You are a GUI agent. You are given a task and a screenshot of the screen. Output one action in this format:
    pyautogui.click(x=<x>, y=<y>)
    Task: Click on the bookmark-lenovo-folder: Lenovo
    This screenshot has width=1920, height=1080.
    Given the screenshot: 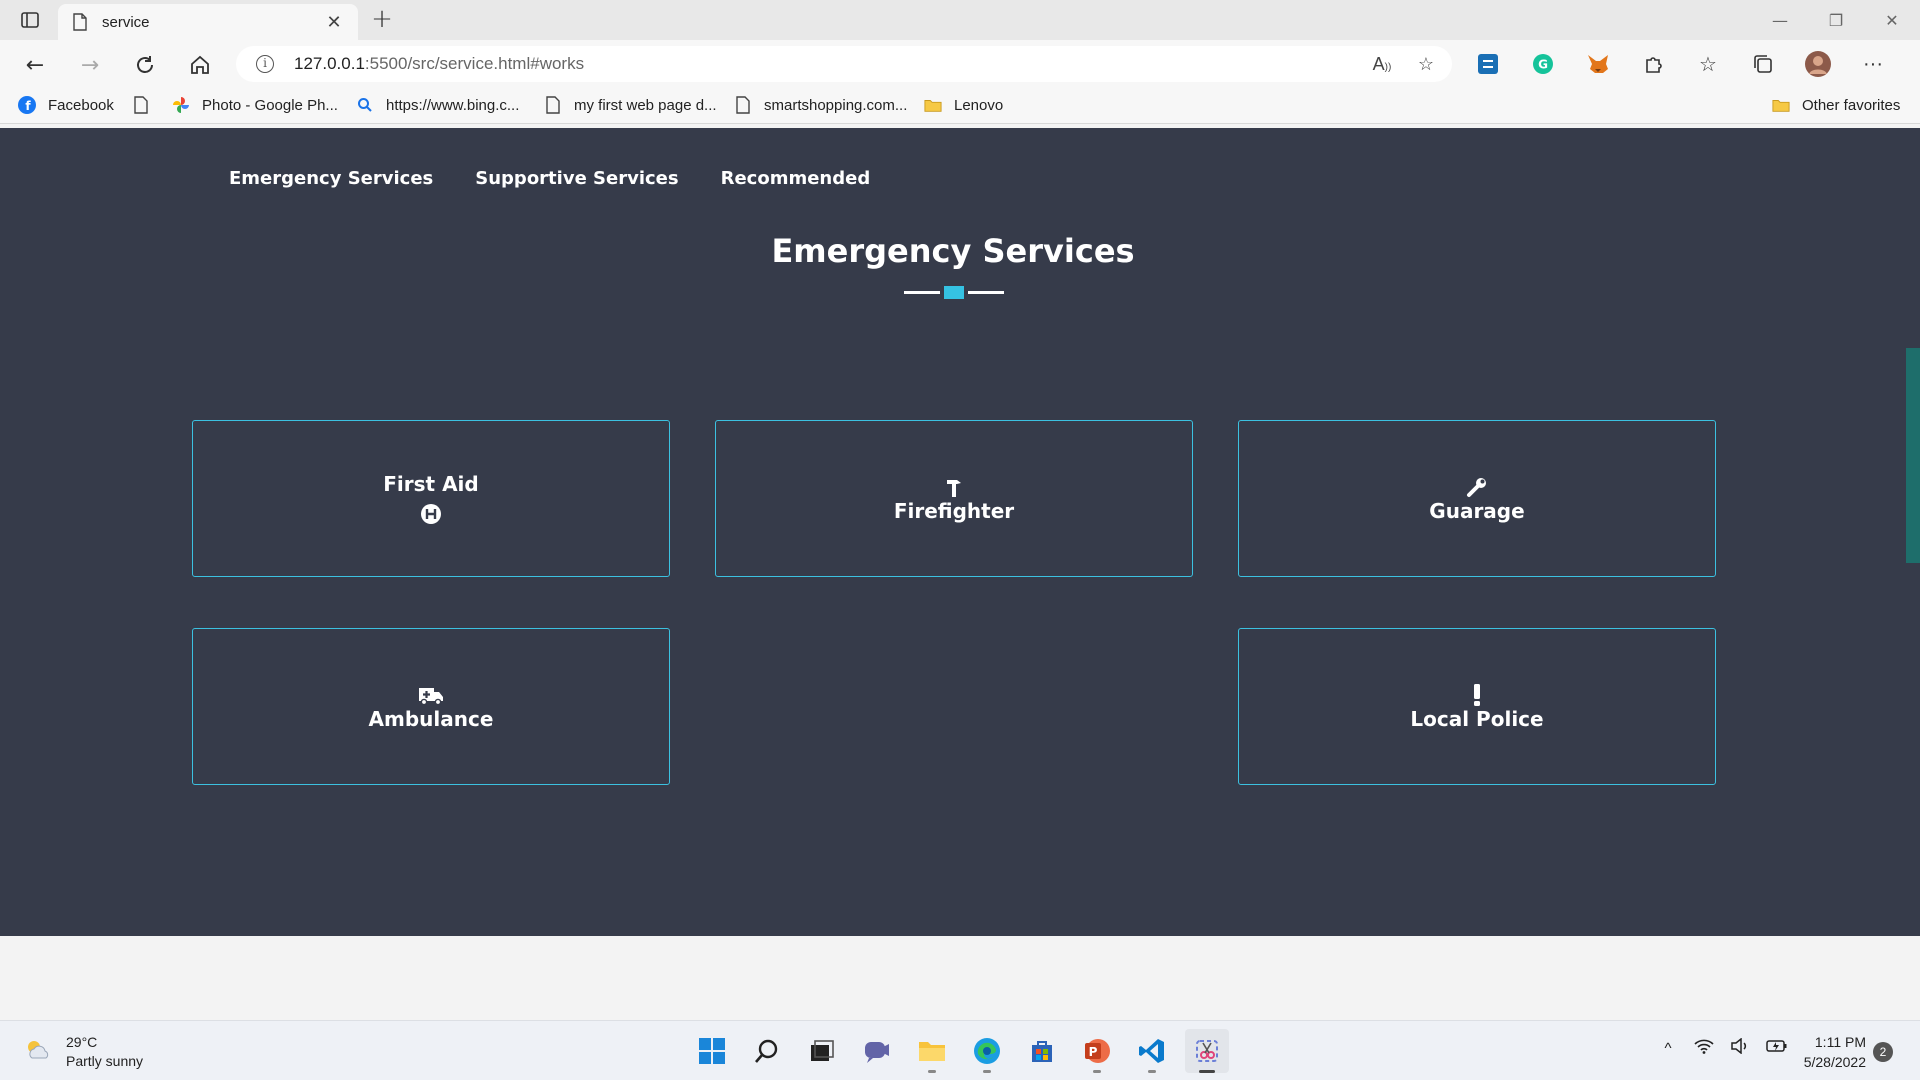 What is the action you would take?
    pyautogui.click(x=963, y=105)
    